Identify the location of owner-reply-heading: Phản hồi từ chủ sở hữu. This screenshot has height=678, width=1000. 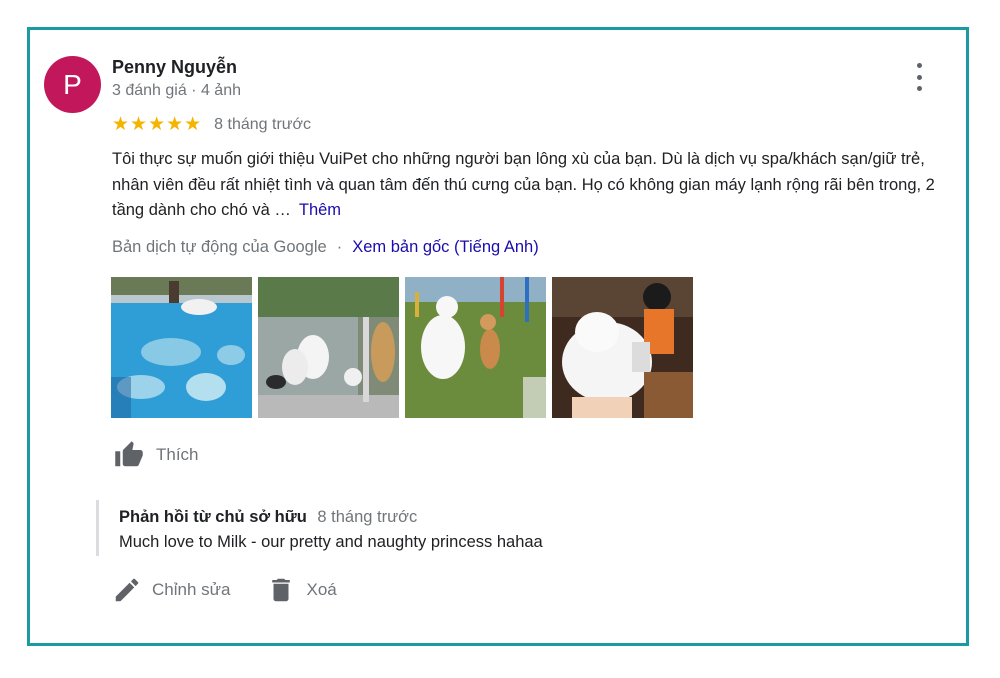
(213, 517).